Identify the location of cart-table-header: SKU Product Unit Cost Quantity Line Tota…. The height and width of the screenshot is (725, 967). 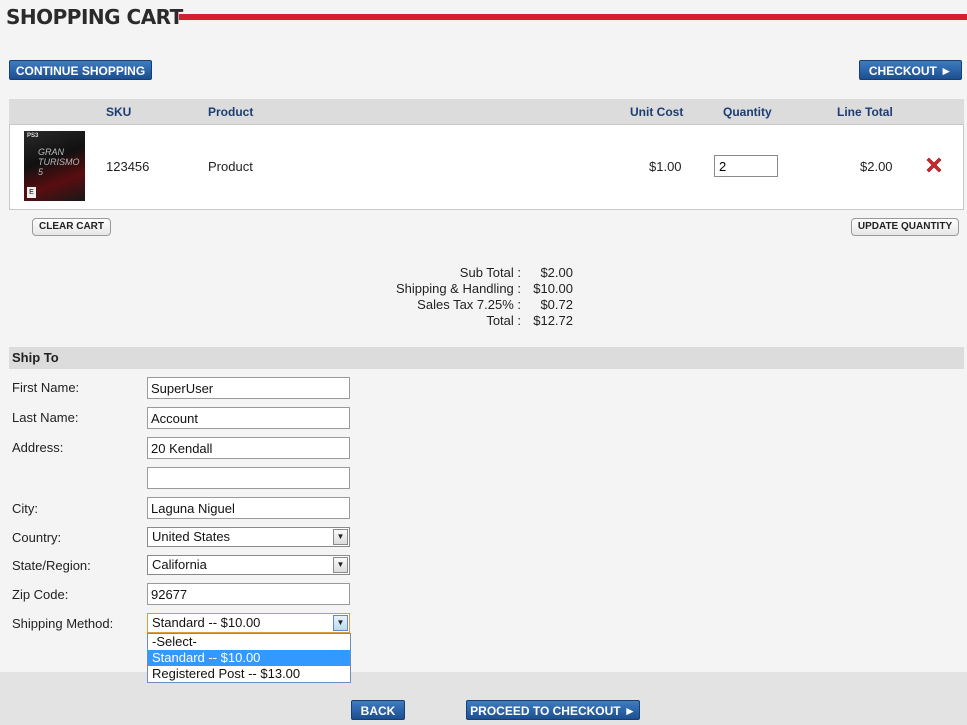
(486, 111).